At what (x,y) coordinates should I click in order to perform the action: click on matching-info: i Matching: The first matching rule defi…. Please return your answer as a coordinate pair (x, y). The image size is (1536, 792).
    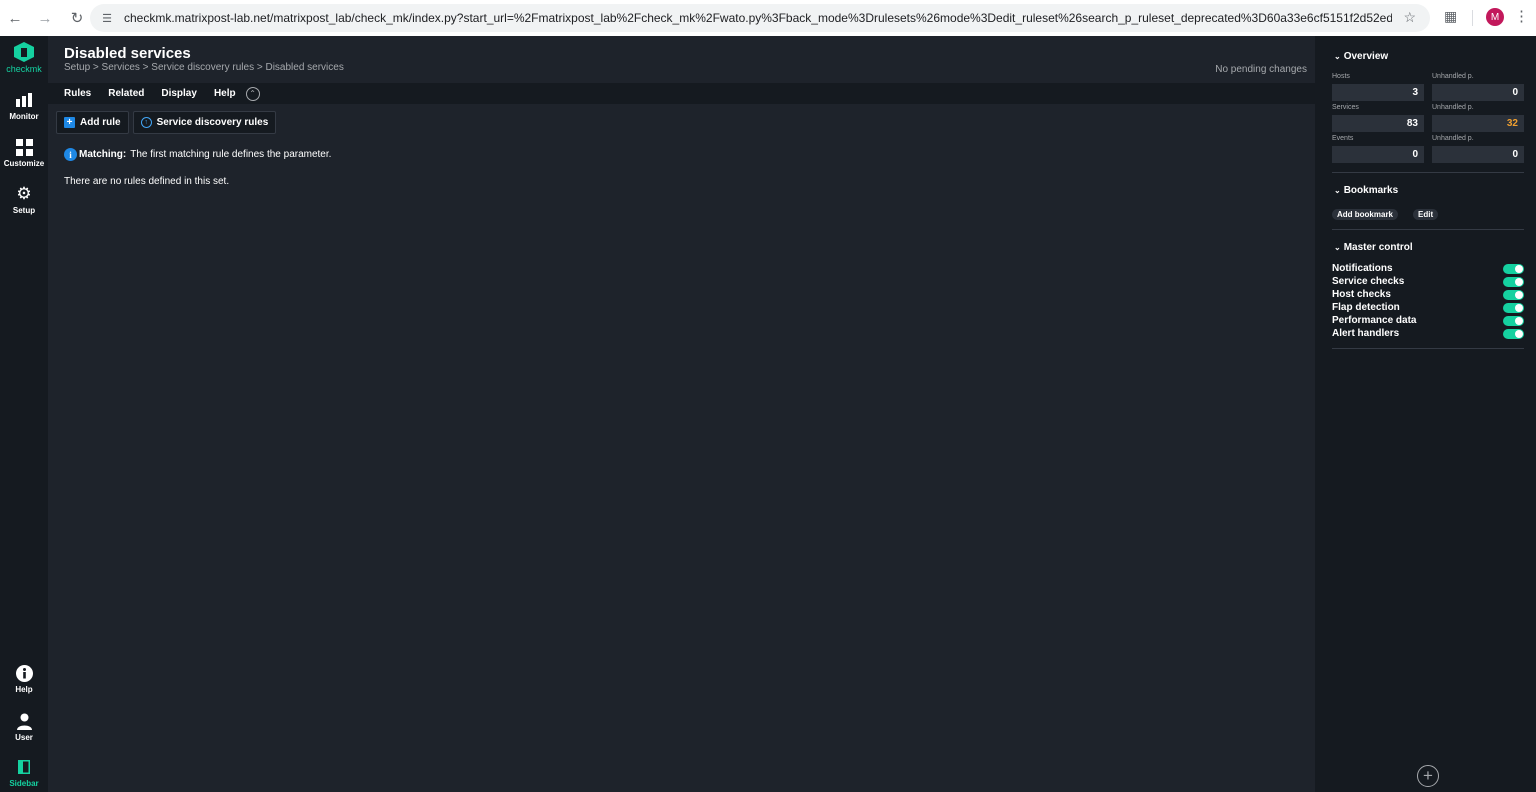
    Looking at the image, I should click on (197, 154).